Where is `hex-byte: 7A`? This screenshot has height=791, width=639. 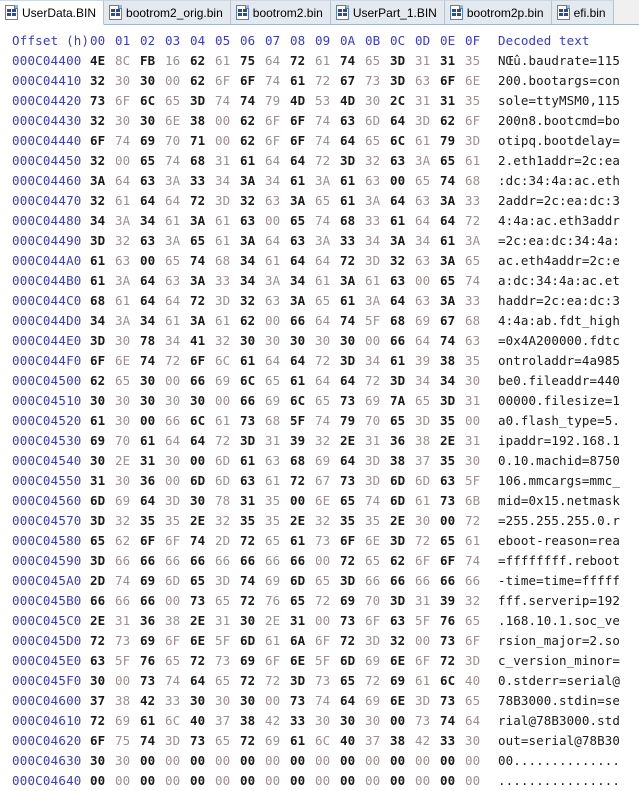 hex-byte: 7A is located at coordinates (402, 401).